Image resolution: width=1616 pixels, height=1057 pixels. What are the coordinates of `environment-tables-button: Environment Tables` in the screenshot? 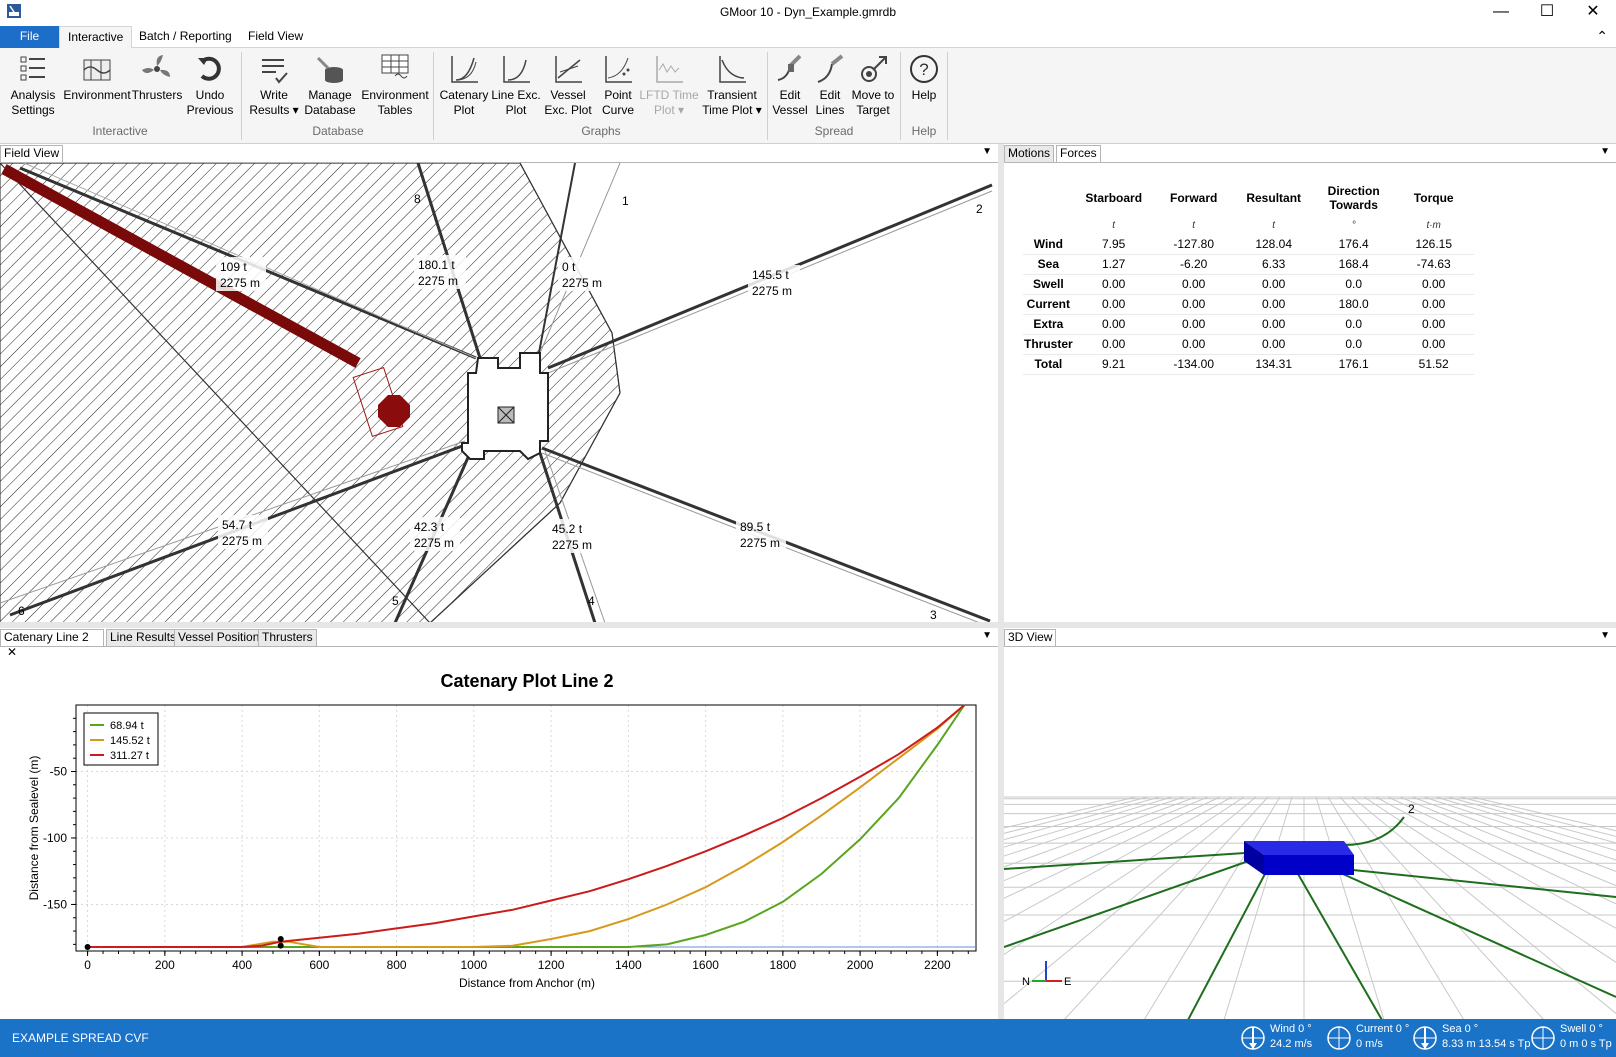 It's located at (395, 85).